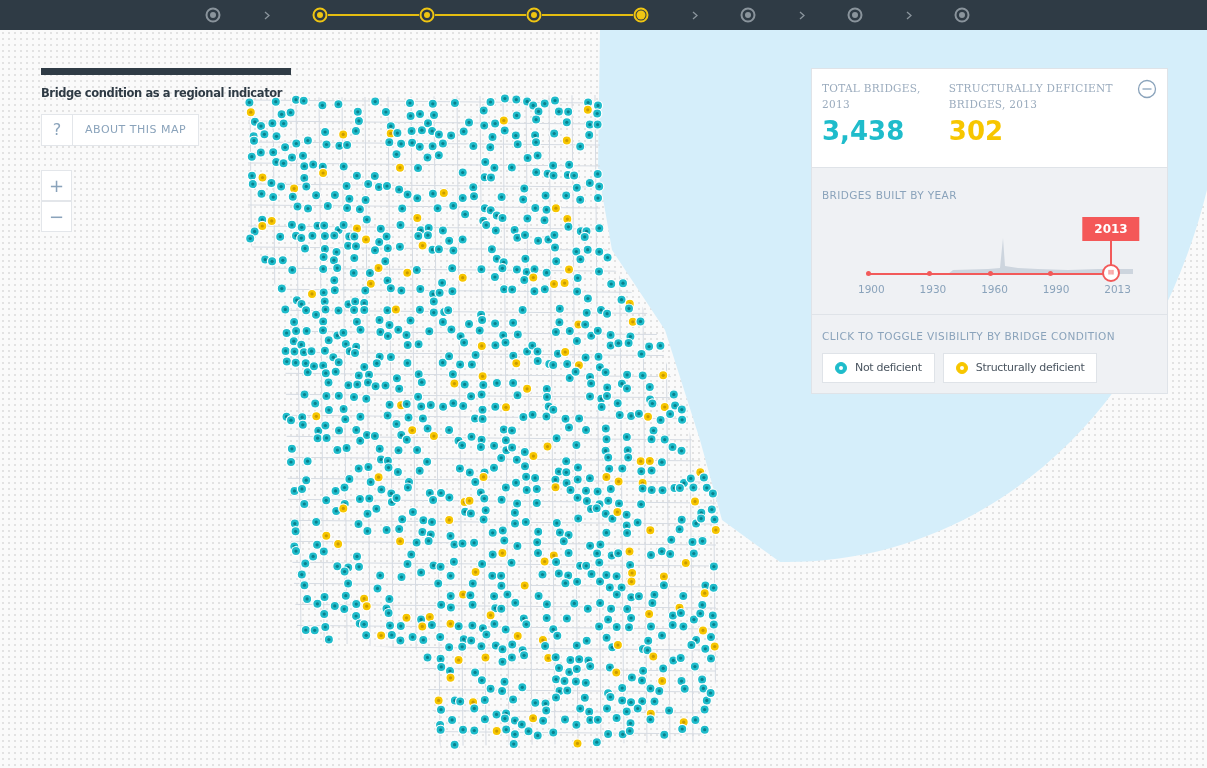  I want to click on zoom-out-button: −, so click(56, 216).